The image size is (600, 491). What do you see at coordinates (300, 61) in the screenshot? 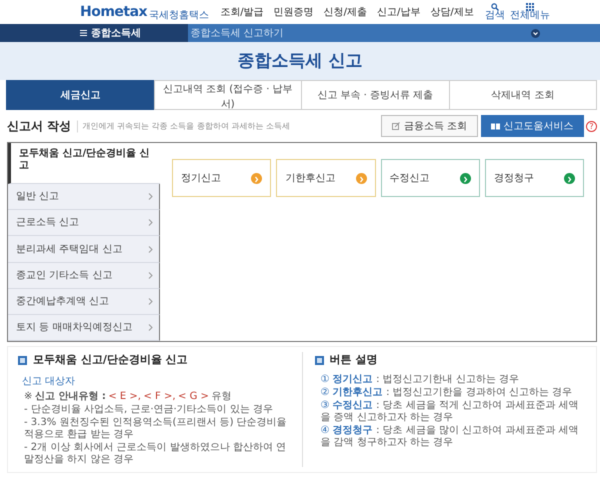
I see `page-title: 종합소득세 신고` at bounding box center [300, 61].